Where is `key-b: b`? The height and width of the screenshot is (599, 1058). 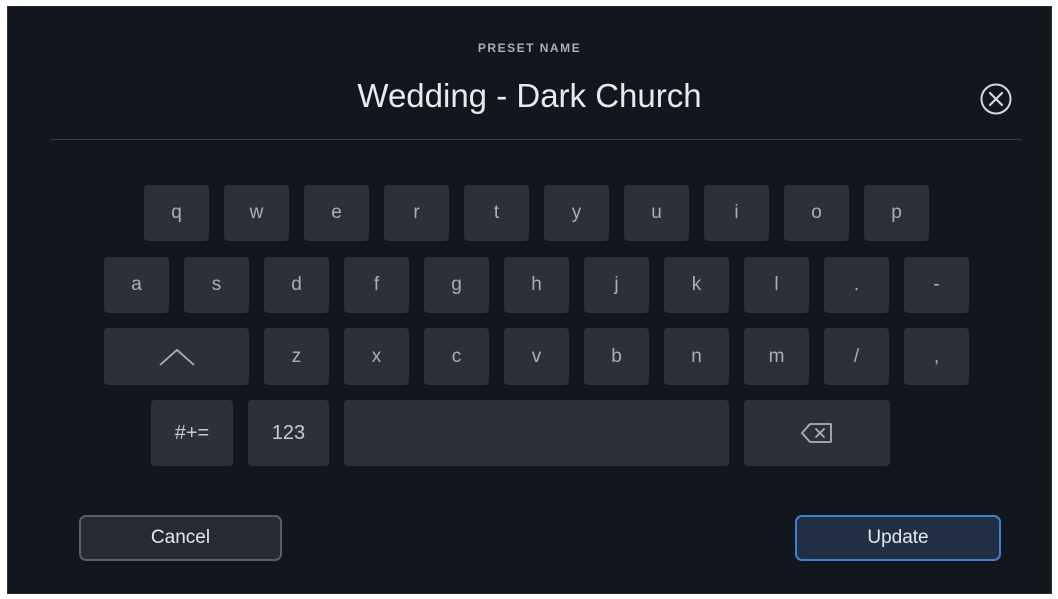 key-b: b is located at coordinates (616, 356).